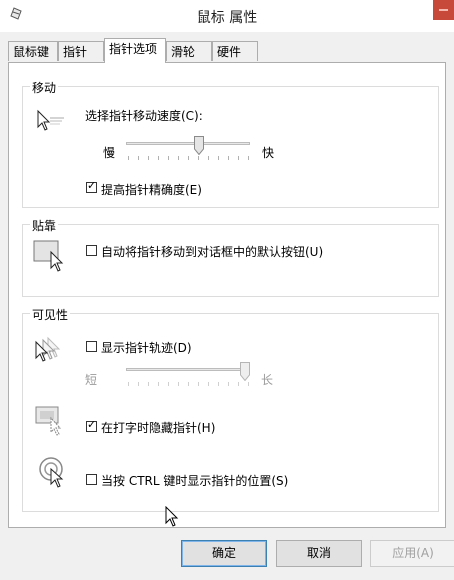  What do you see at coordinates (109, 153) in the screenshot?
I see `slow-label: 慢` at bounding box center [109, 153].